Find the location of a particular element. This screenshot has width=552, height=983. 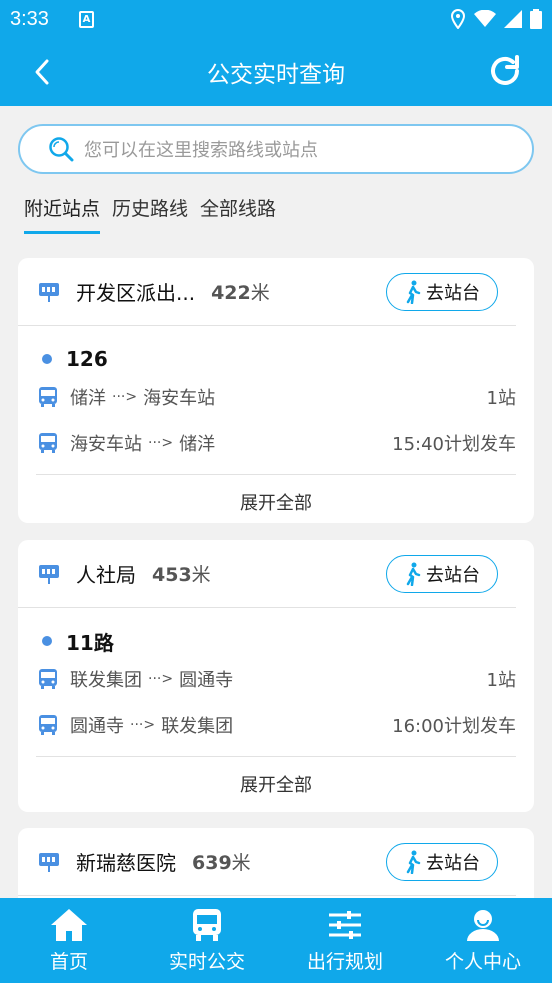

home-icon is located at coordinates (69, 925).